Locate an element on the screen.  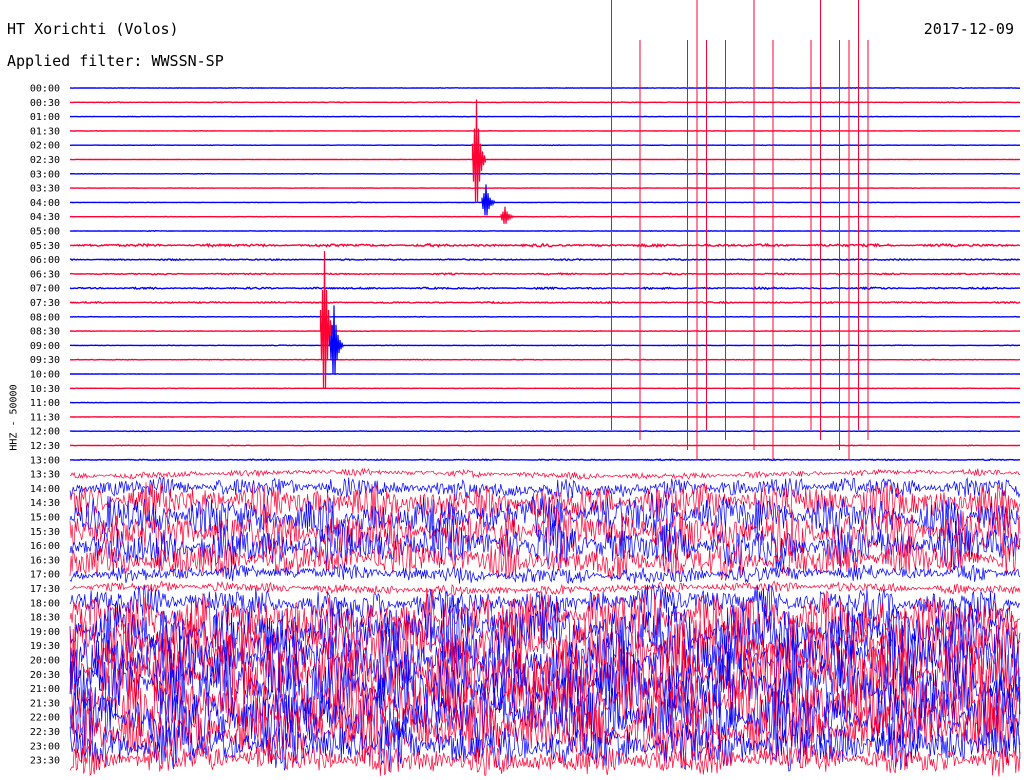
time-tick-label: 23:00 is located at coordinates (45, 746).